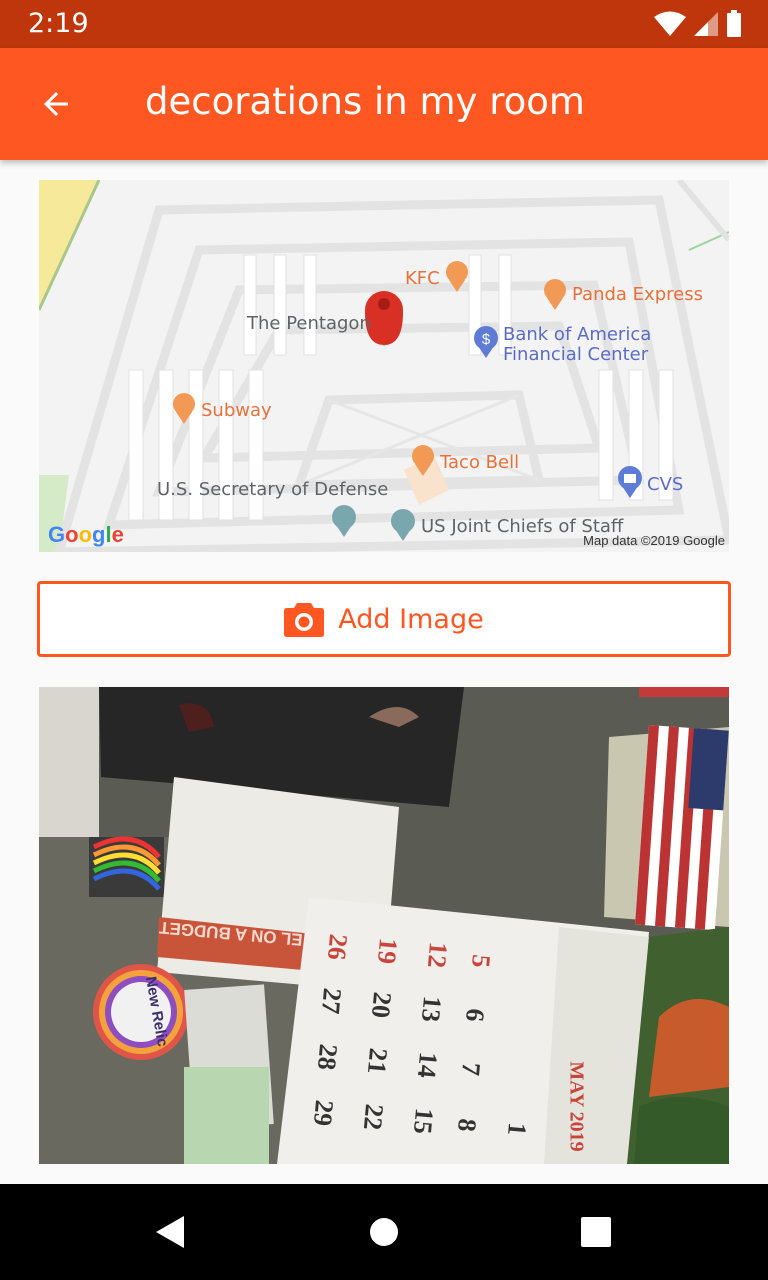 Image resolution: width=768 pixels, height=1280 pixels. I want to click on battery-icon, so click(734, 23).